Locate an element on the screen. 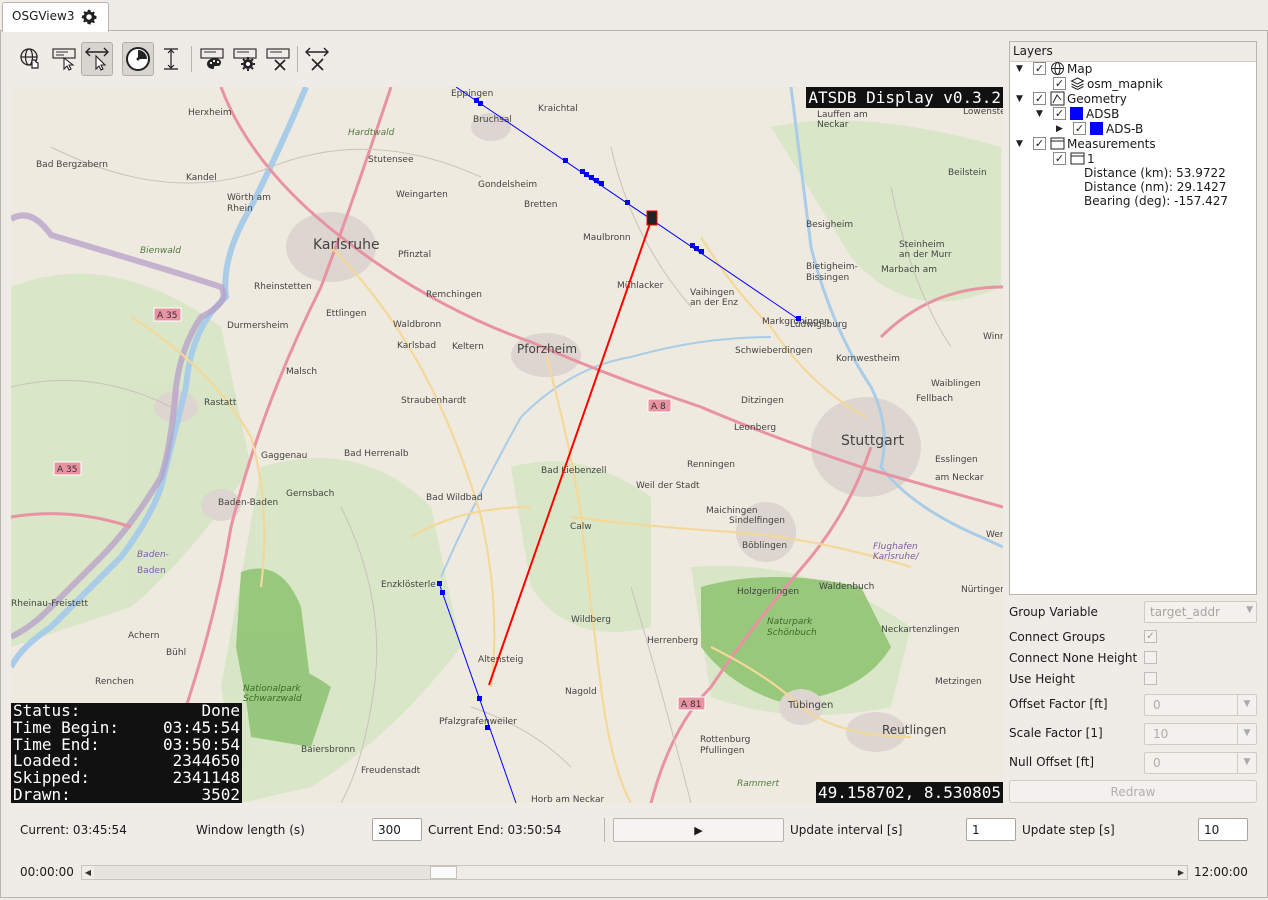 This screenshot has width=1268, height=900. use-height-label: Use Height is located at coordinates (1042, 679).